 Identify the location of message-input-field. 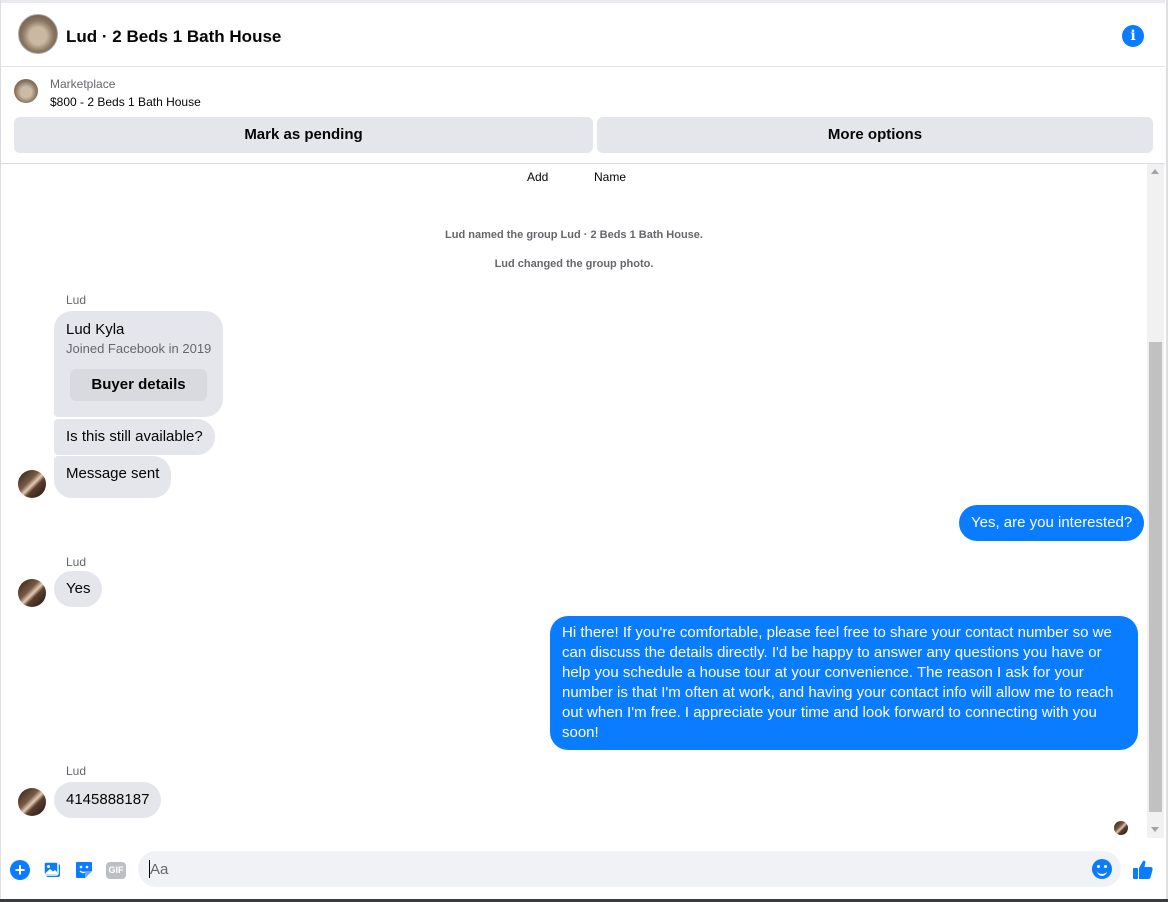
(629, 869).